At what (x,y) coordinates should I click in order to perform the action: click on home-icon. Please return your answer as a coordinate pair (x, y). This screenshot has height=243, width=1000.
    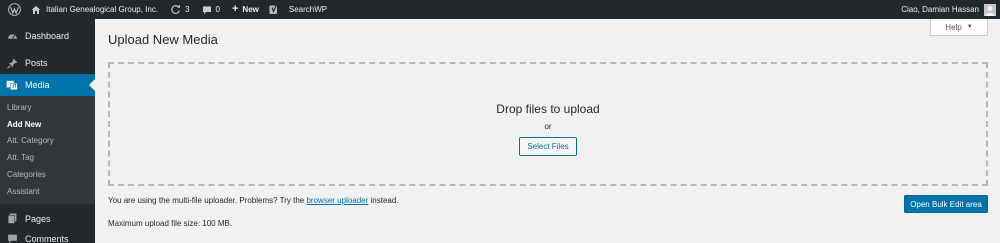
    Looking at the image, I should click on (36, 9).